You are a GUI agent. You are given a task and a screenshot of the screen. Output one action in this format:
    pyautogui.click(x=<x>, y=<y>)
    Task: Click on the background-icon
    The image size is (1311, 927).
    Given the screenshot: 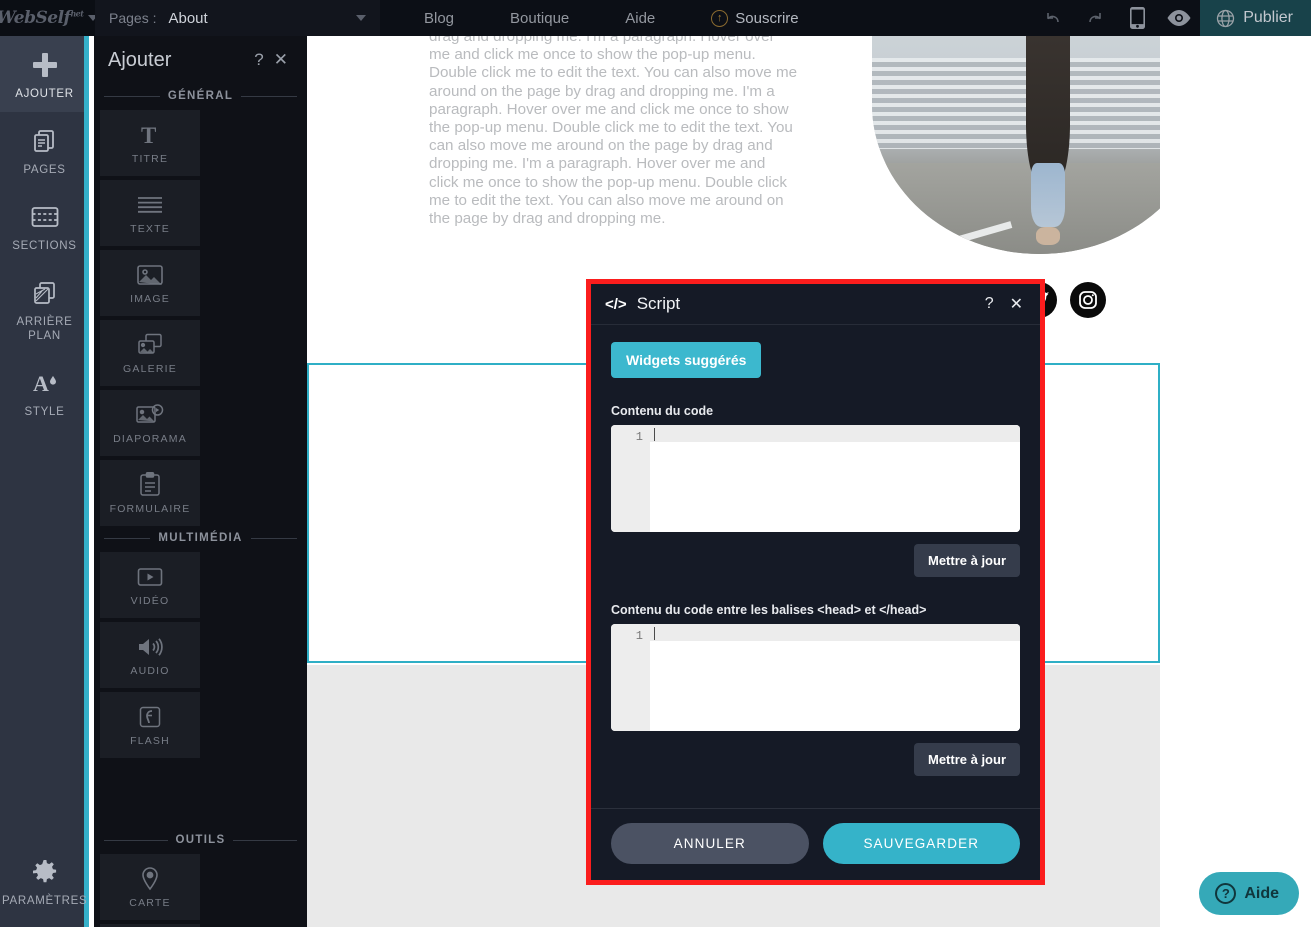 What is the action you would take?
    pyautogui.click(x=44, y=293)
    